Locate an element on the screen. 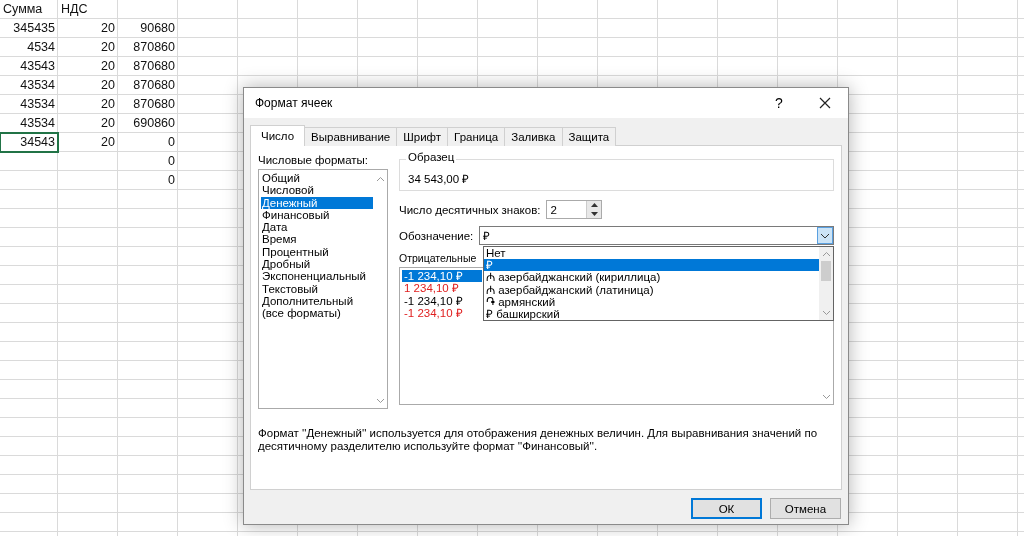  dropdown-option: ֏ армянский is located at coordinates (651, 301).